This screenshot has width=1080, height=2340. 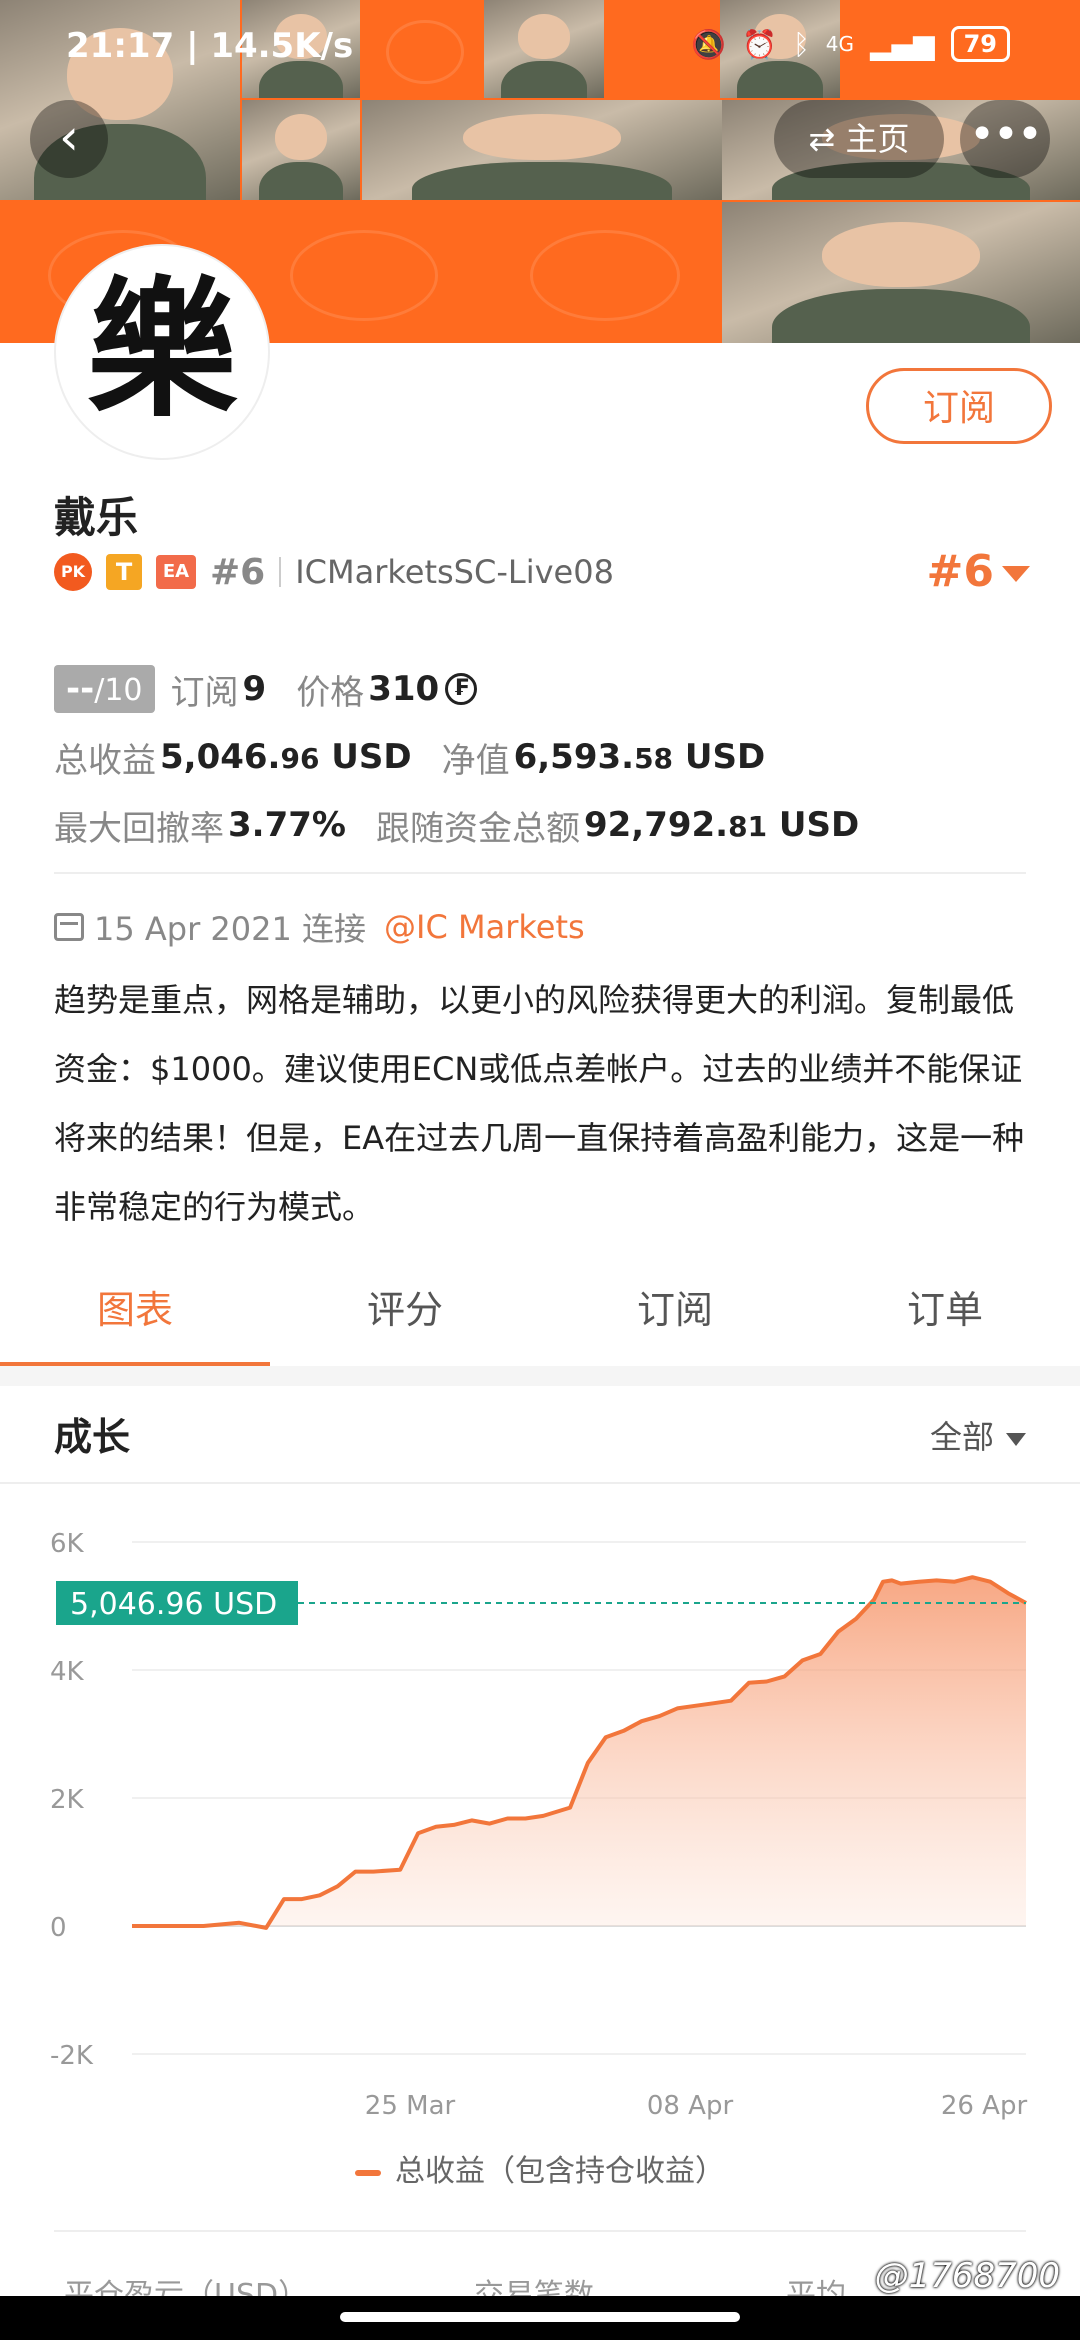 I want to click on y-tick-label: 2K, so click(x=67, y=1800).